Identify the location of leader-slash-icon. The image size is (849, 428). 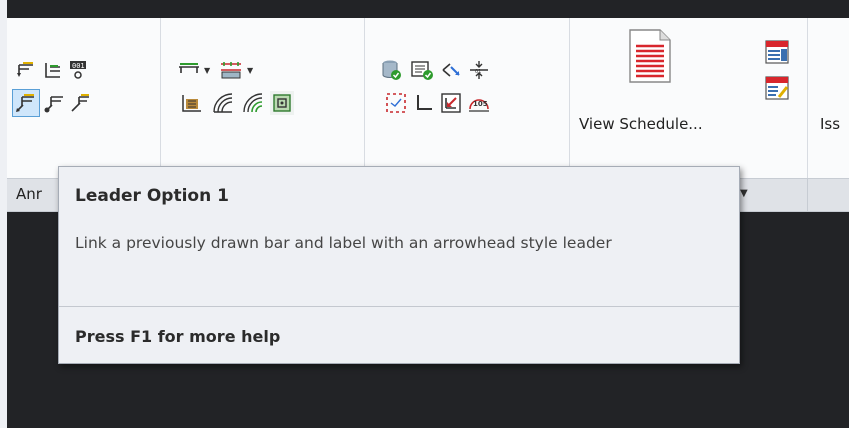
(81, 103).